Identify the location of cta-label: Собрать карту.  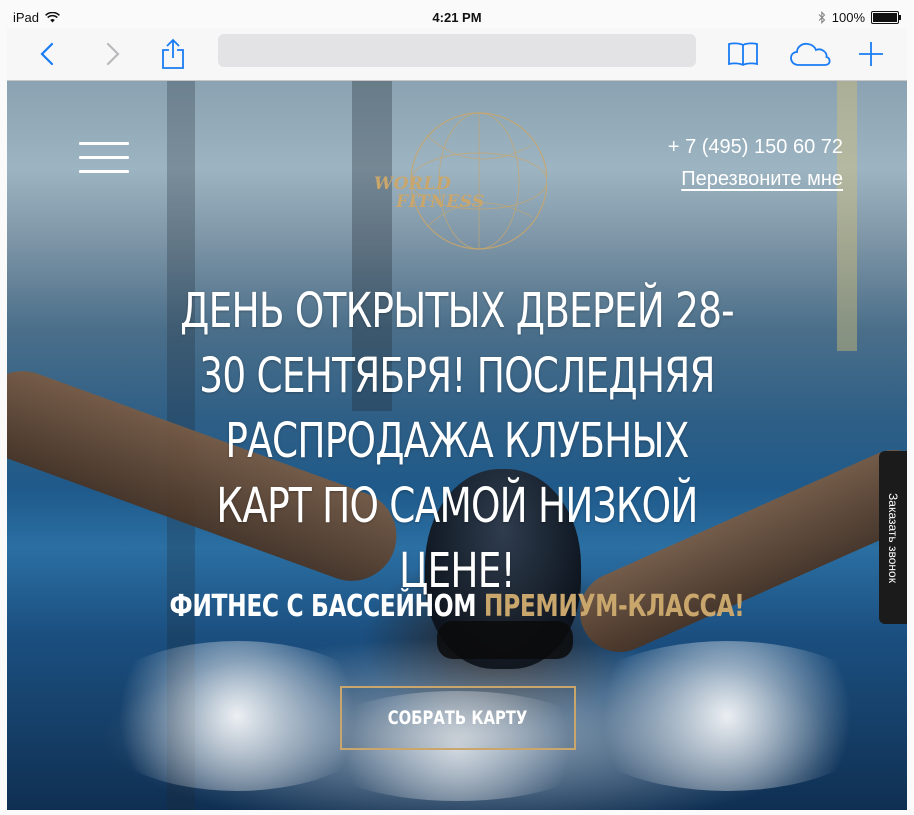
(458, 718).